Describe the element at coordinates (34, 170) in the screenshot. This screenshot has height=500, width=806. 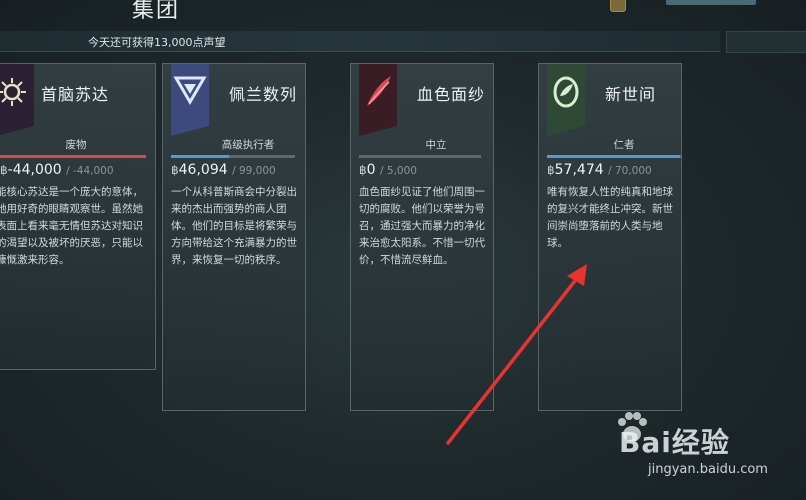
I see `reputation-value: -44,000` at that location.